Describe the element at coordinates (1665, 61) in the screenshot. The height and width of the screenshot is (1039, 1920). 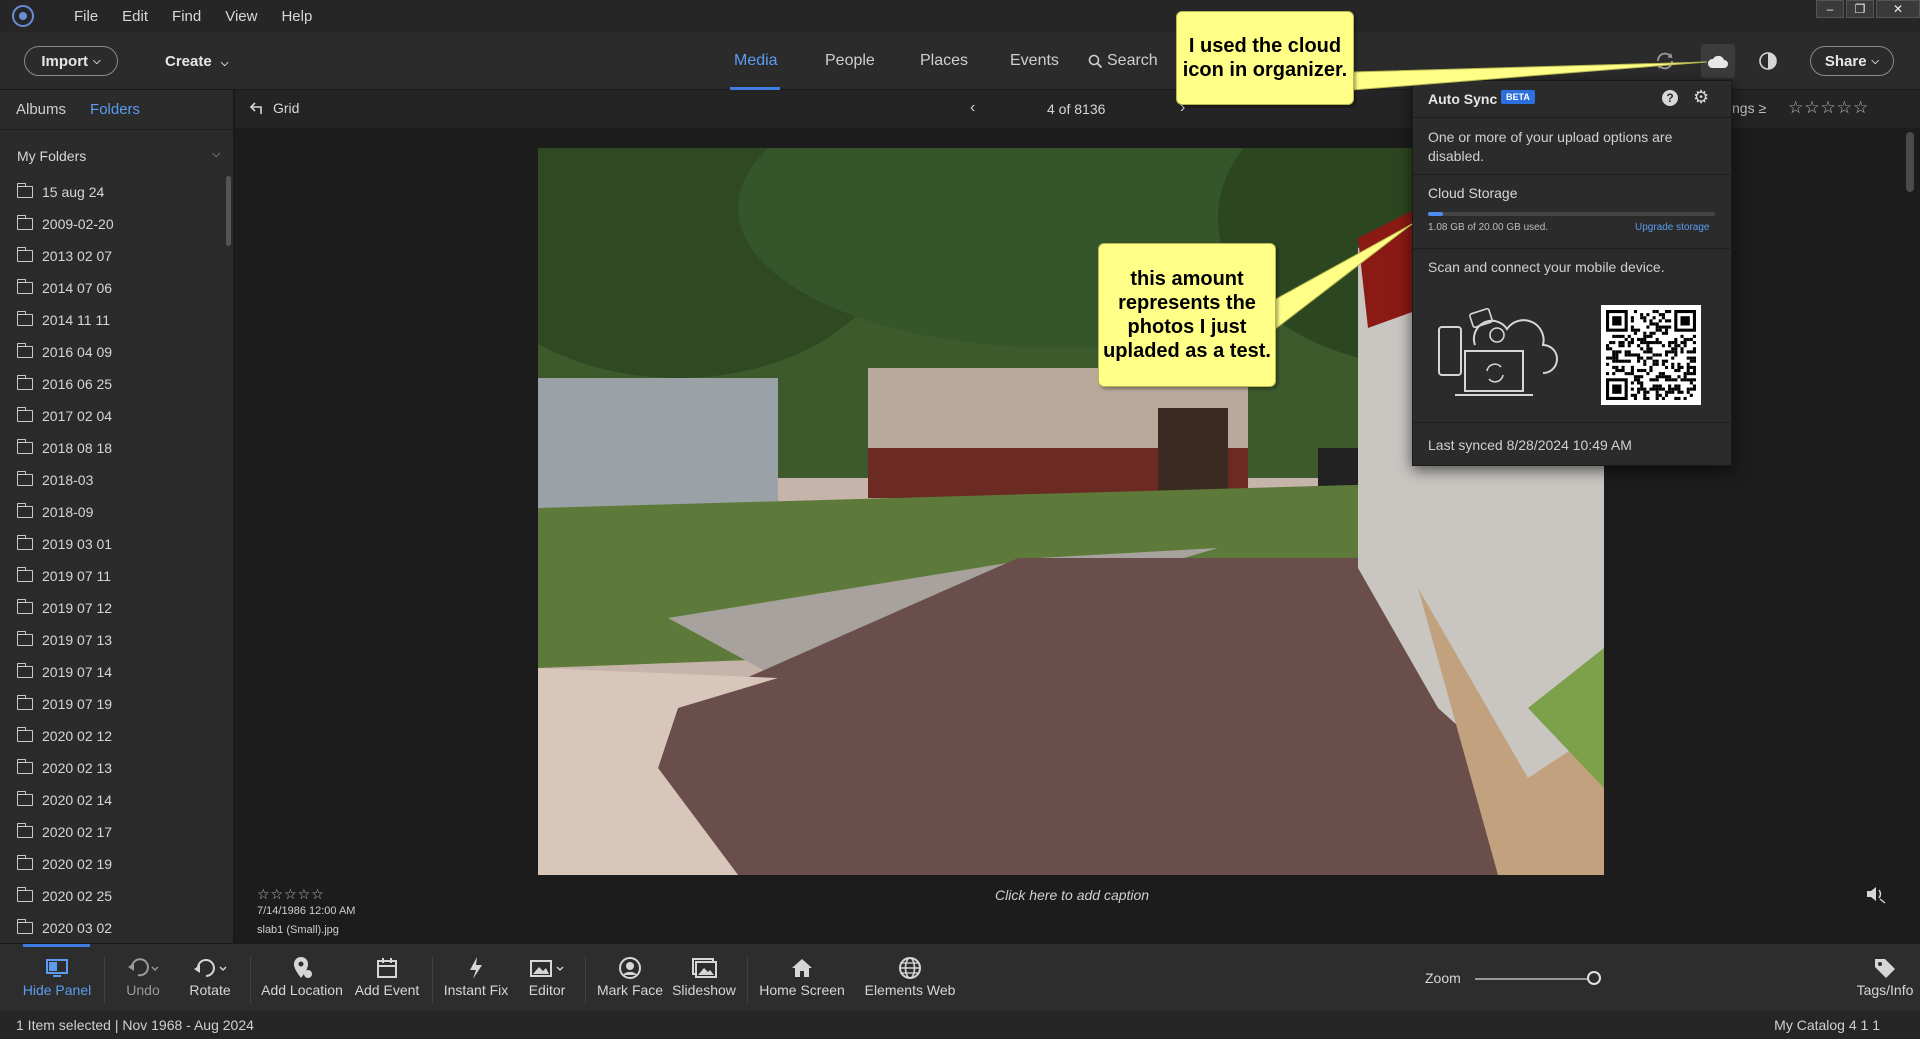
I see `sync-button` at that location.